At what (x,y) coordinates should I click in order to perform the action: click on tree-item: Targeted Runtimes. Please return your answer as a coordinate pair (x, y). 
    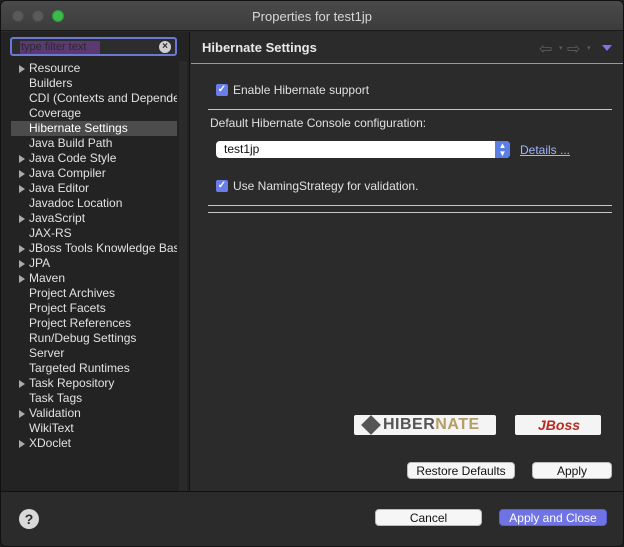
    Looking at the image, I should click on (94, 368).